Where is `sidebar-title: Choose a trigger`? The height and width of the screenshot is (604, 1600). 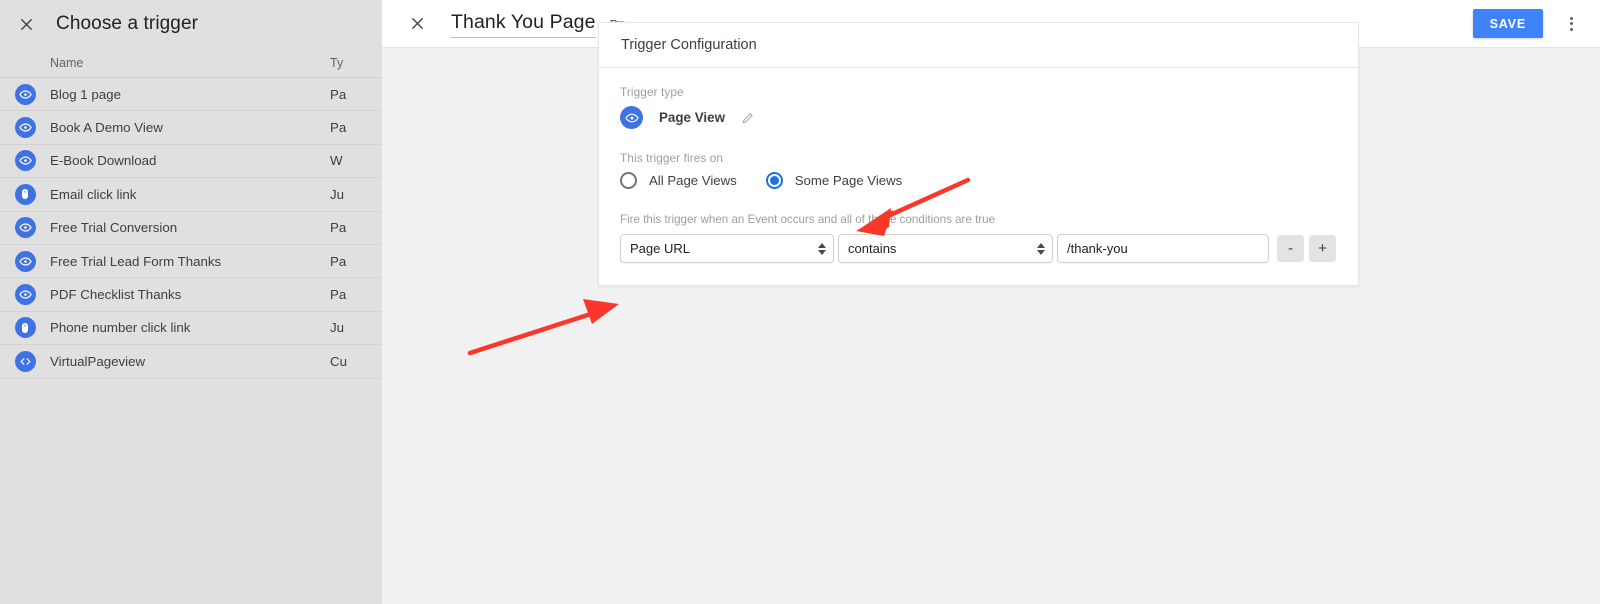
sidebar-title: Choose a trigger is located at coordinates (127, 23).